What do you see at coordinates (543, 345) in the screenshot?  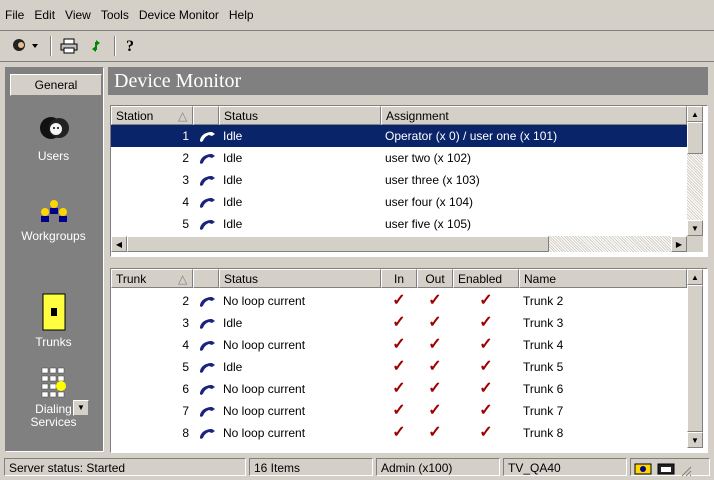 I see `trunk-name: Trunk 4` at bounding box center [543, 345].